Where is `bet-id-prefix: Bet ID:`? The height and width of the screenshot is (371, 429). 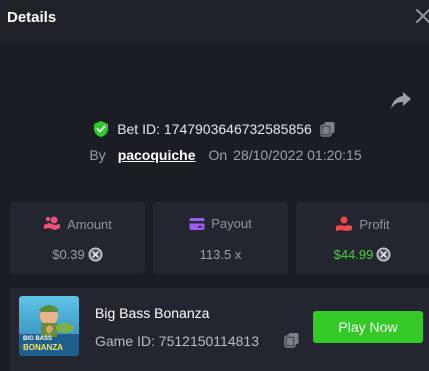 bet-id-prefix: Bet ID: is located at coordinates (138, 129).